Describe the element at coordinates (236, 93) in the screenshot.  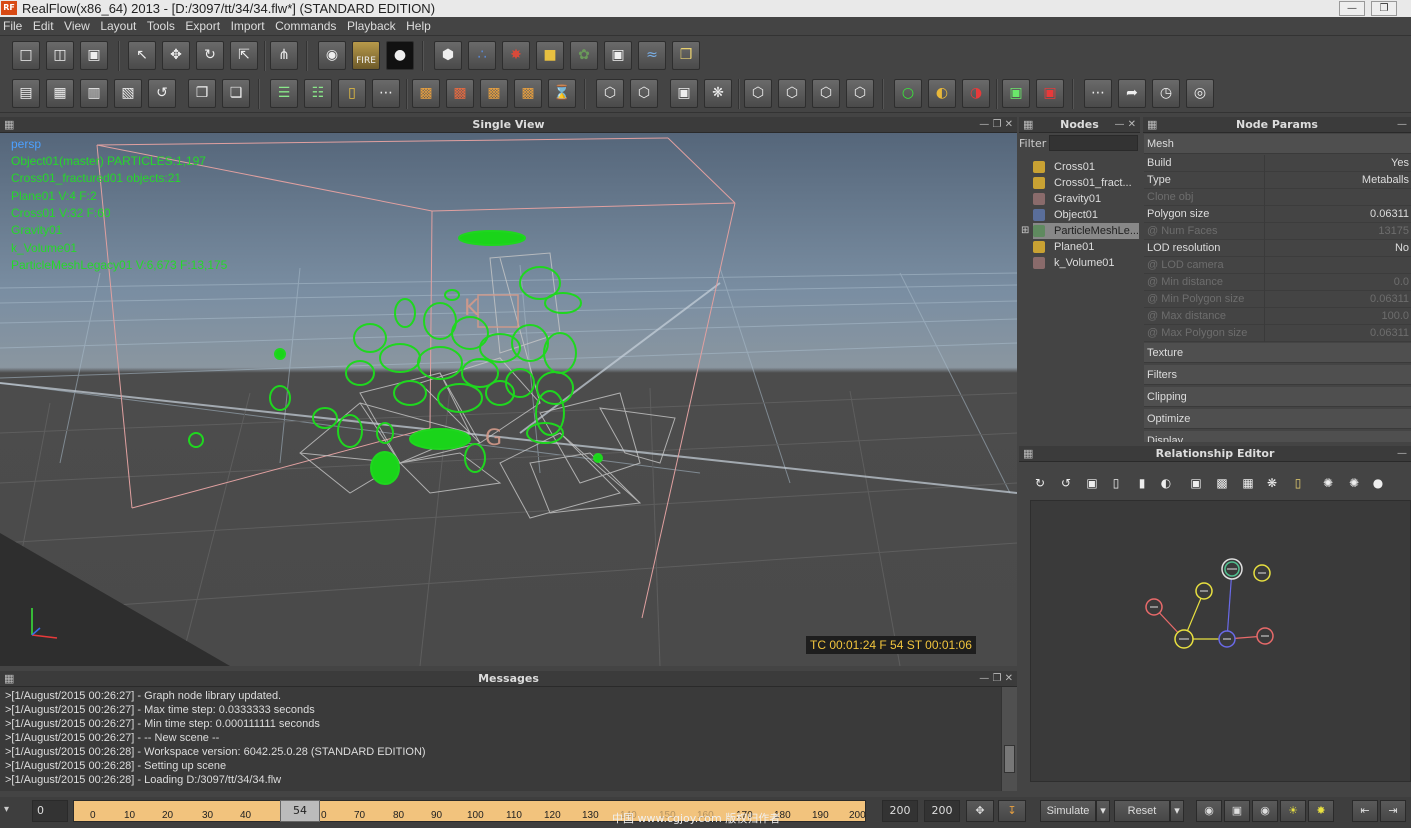
I see `group-icon: ❏` at that location.